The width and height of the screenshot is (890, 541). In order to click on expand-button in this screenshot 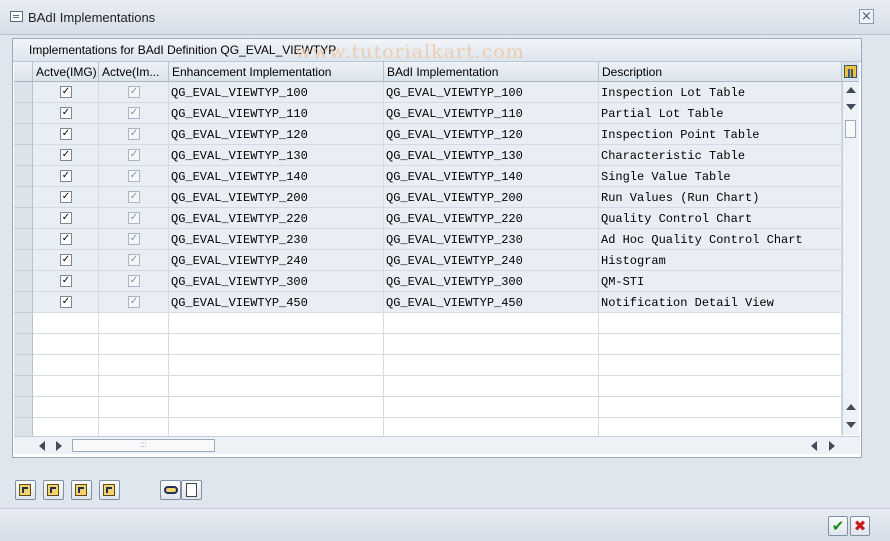, I will do `click(81, 490)`.